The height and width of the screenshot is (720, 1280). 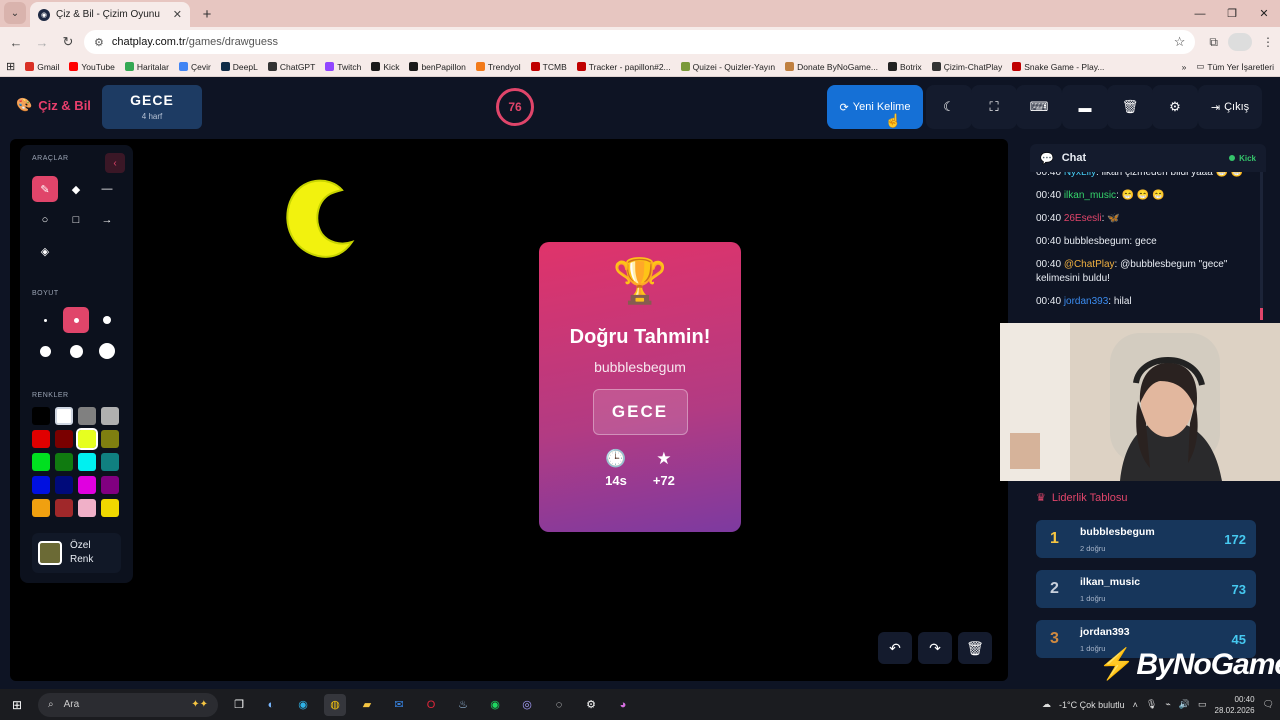 I want to click on size-xxl-button, so click(x=107, y=351).